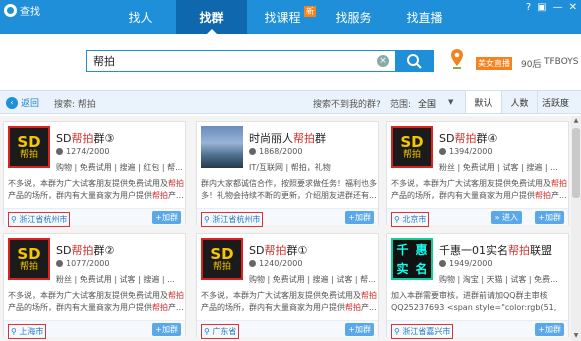 This screenshot has height=341, width=581. I want to click on sort-tabs: 默认 人数 活跃度, so click(519, 102).